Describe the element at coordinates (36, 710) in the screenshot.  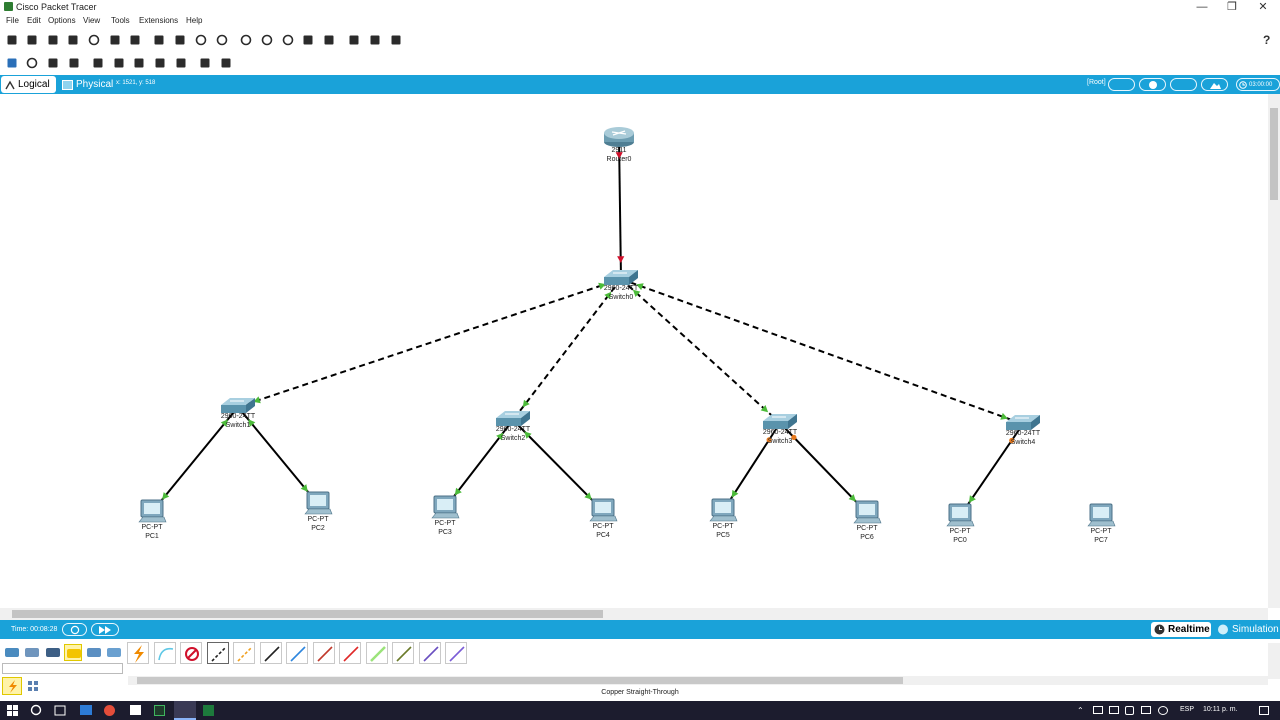
I see `search-icon` at that location.